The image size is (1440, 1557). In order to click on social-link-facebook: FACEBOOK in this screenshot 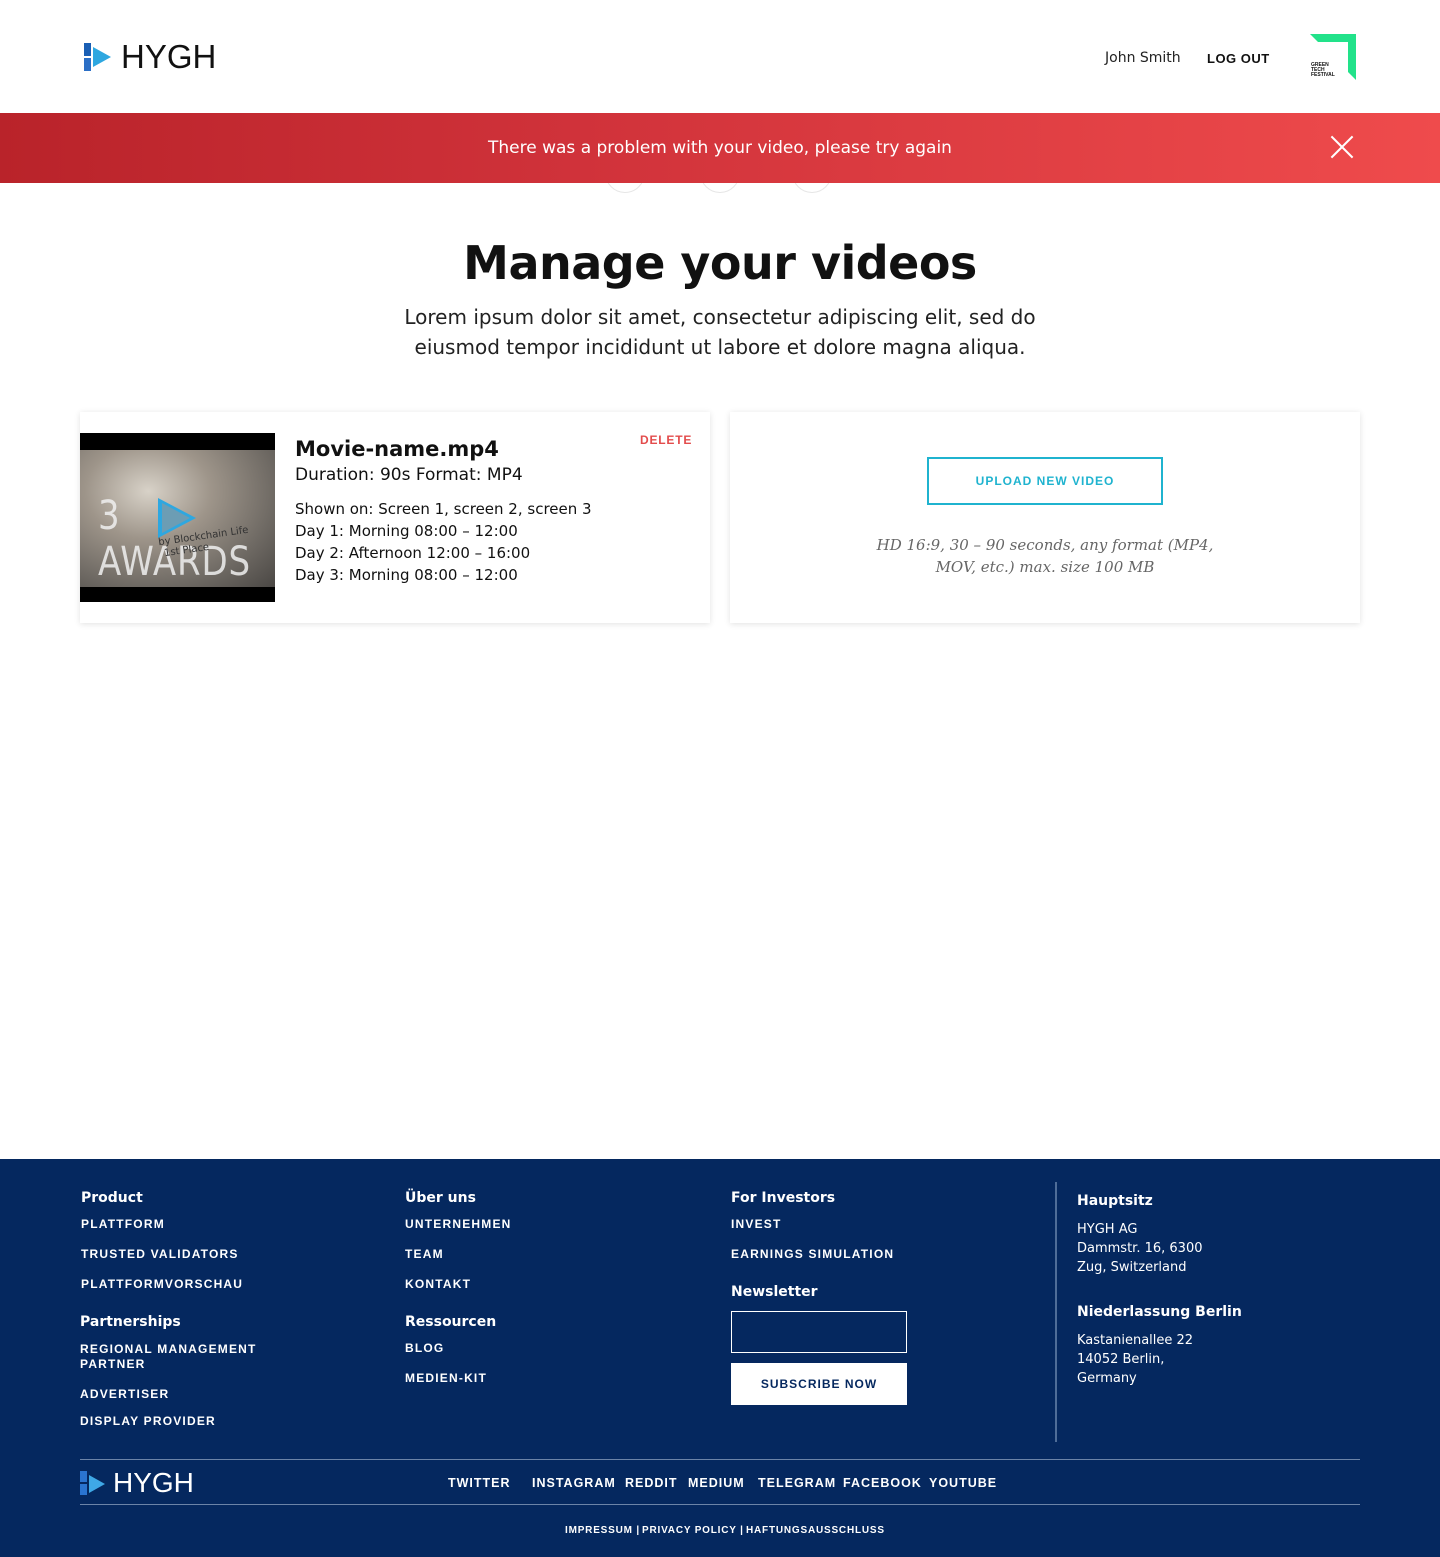, I will do `click(882, 1483)`.